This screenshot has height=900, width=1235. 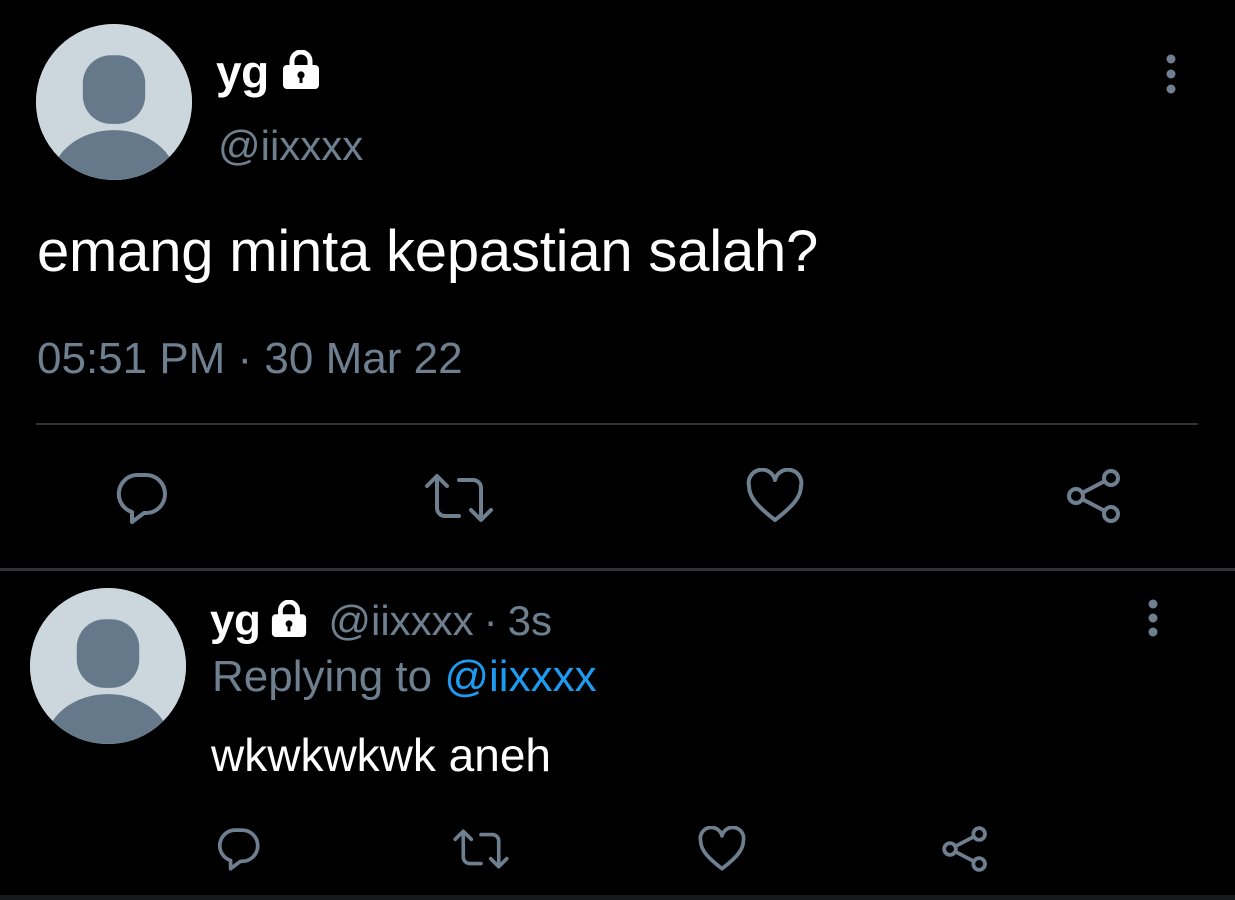 I want to click on replying-to: Replying to @iixxxx, so click(x=404, y=677).